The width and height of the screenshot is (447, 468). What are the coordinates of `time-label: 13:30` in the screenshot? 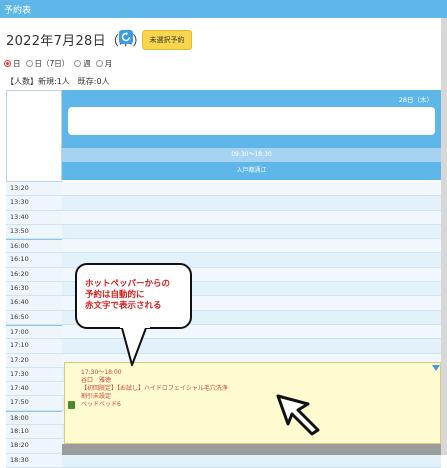 It's located at (34, 203).